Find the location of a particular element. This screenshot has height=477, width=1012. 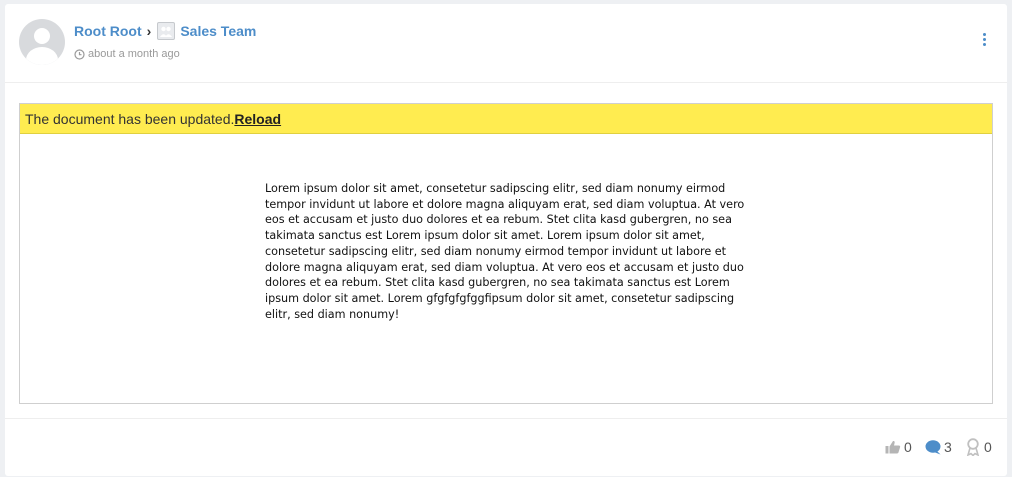

group-icon is located at coordinates (166, 31).